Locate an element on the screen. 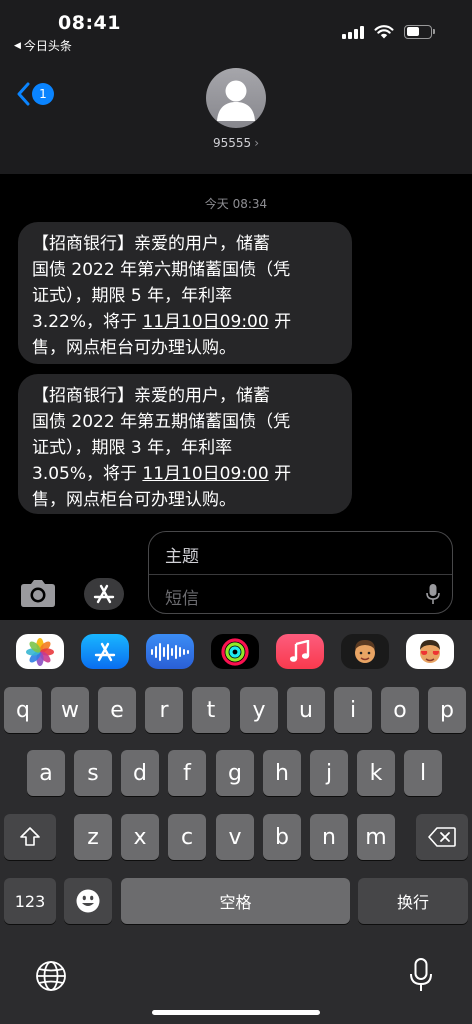  return-key: 换行 is located at coordinates (413, 901).